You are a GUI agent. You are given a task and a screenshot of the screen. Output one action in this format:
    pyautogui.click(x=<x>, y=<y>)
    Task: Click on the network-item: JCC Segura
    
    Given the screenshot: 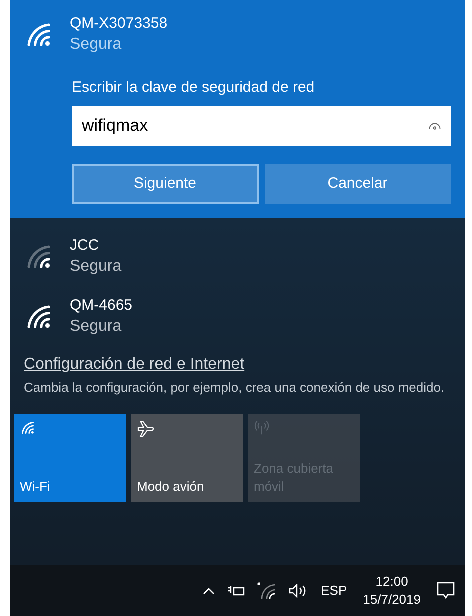 What is the action you would take?
    pyautogui.click(x=237, y=252)
    